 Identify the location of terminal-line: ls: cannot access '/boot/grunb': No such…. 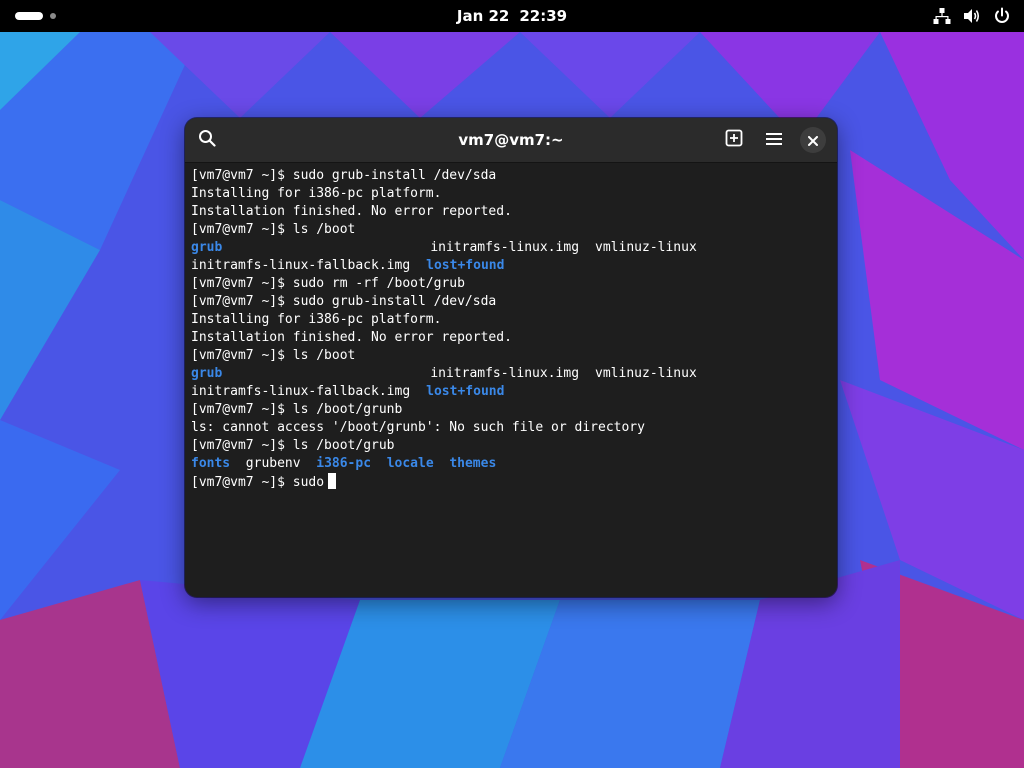
(511, 428).